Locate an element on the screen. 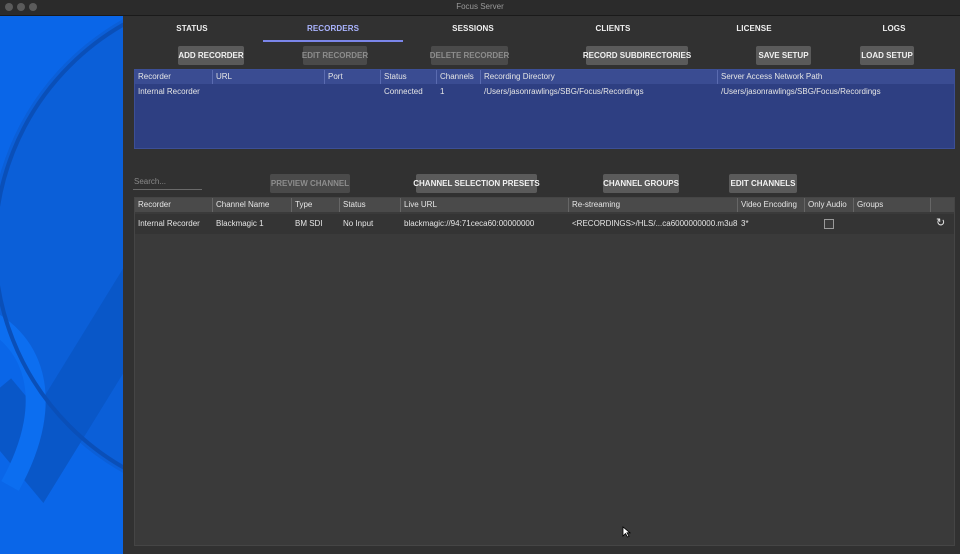  column-header-type: Type is located at coordinates (316, 205).